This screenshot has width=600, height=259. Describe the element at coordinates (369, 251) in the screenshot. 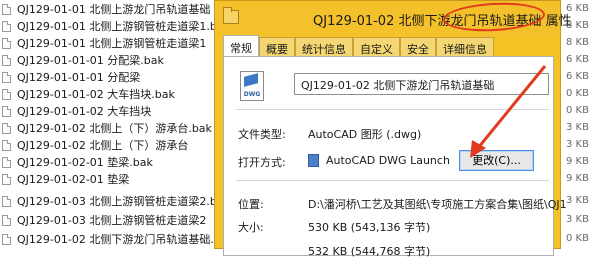

I see `size-on-disk-value: 532 KB (544,768 字节)` at that location.